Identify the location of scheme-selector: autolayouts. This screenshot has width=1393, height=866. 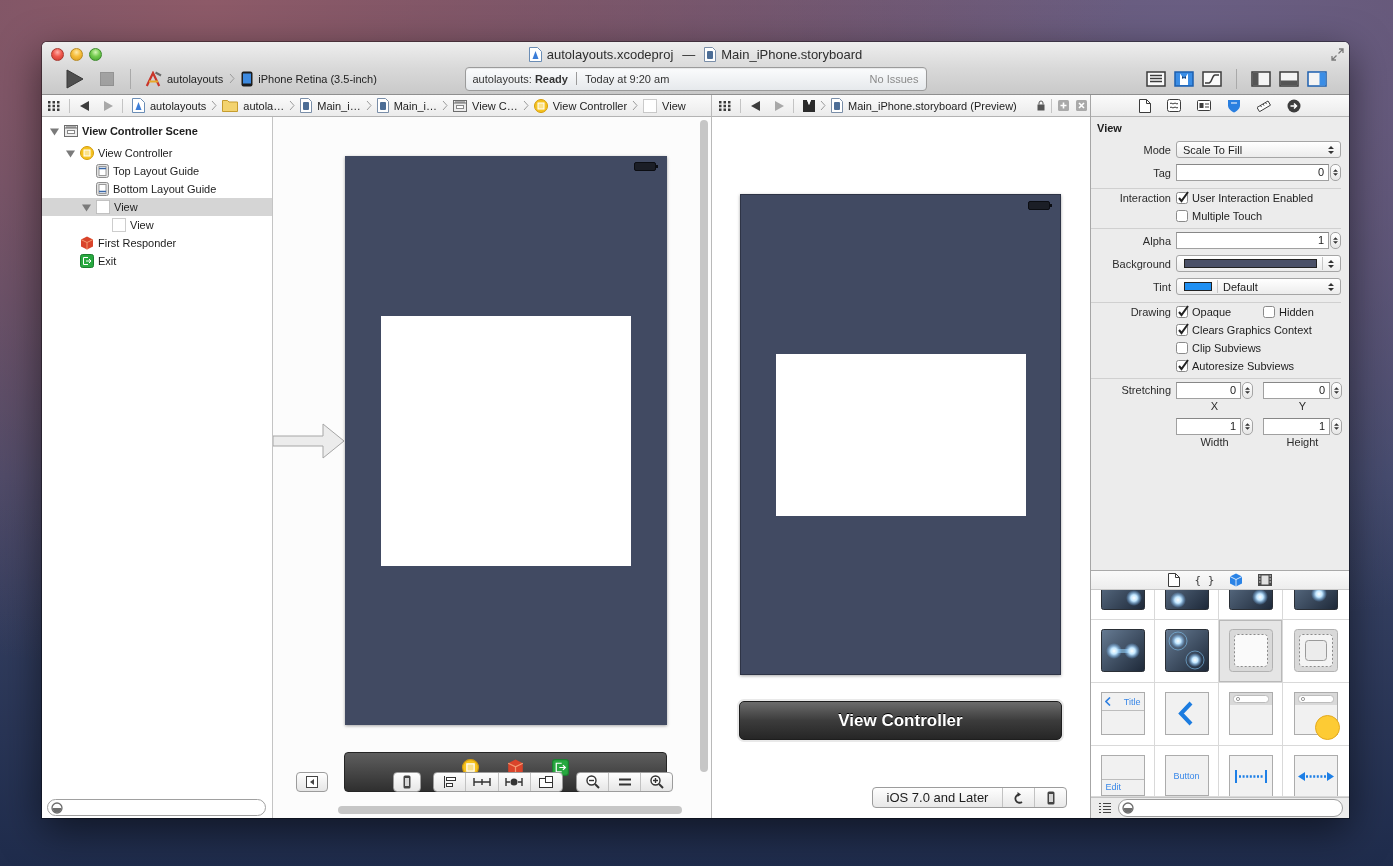
(184, 78).